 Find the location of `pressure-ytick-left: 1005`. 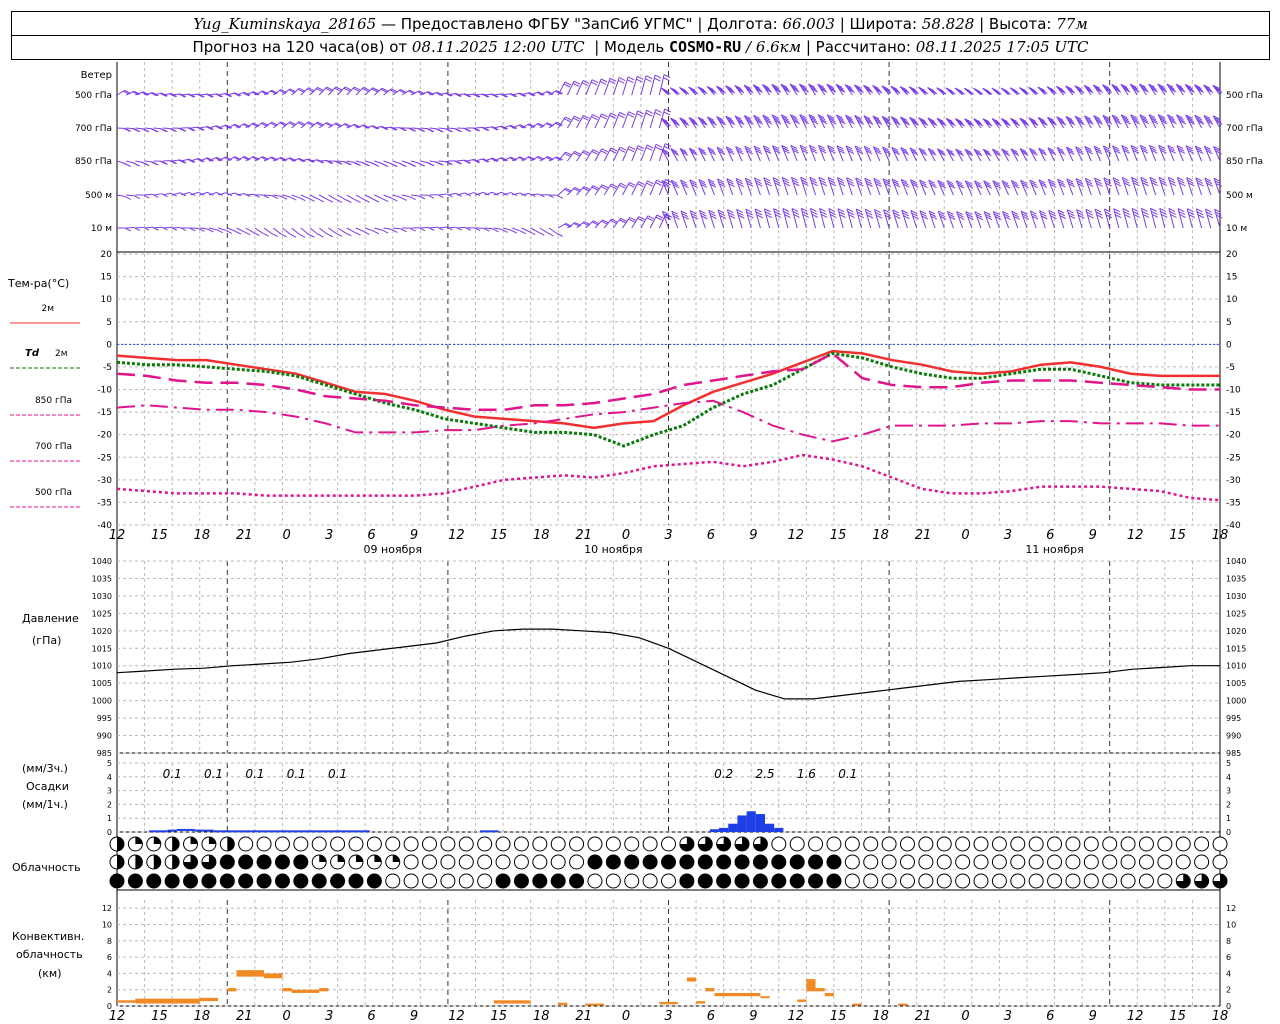

pressure-ytick-left: 1005 is located at coordinates (102, 683).